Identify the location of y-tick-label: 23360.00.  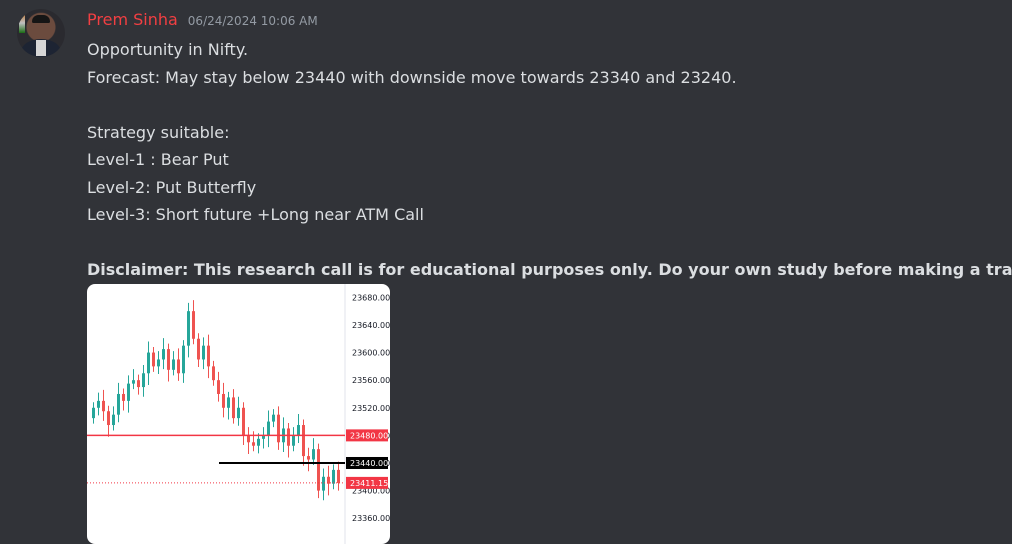
(371, 518).